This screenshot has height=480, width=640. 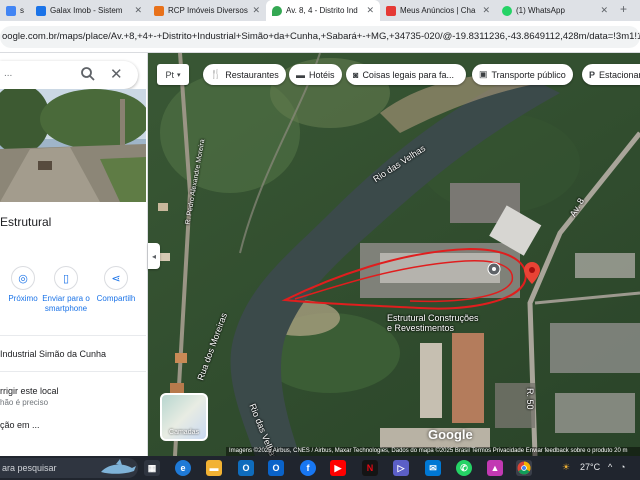 What do you see at coordinates (370, 468) in the screenshot?
I see `netflix-icon: N` at bounding box center [370, 468].